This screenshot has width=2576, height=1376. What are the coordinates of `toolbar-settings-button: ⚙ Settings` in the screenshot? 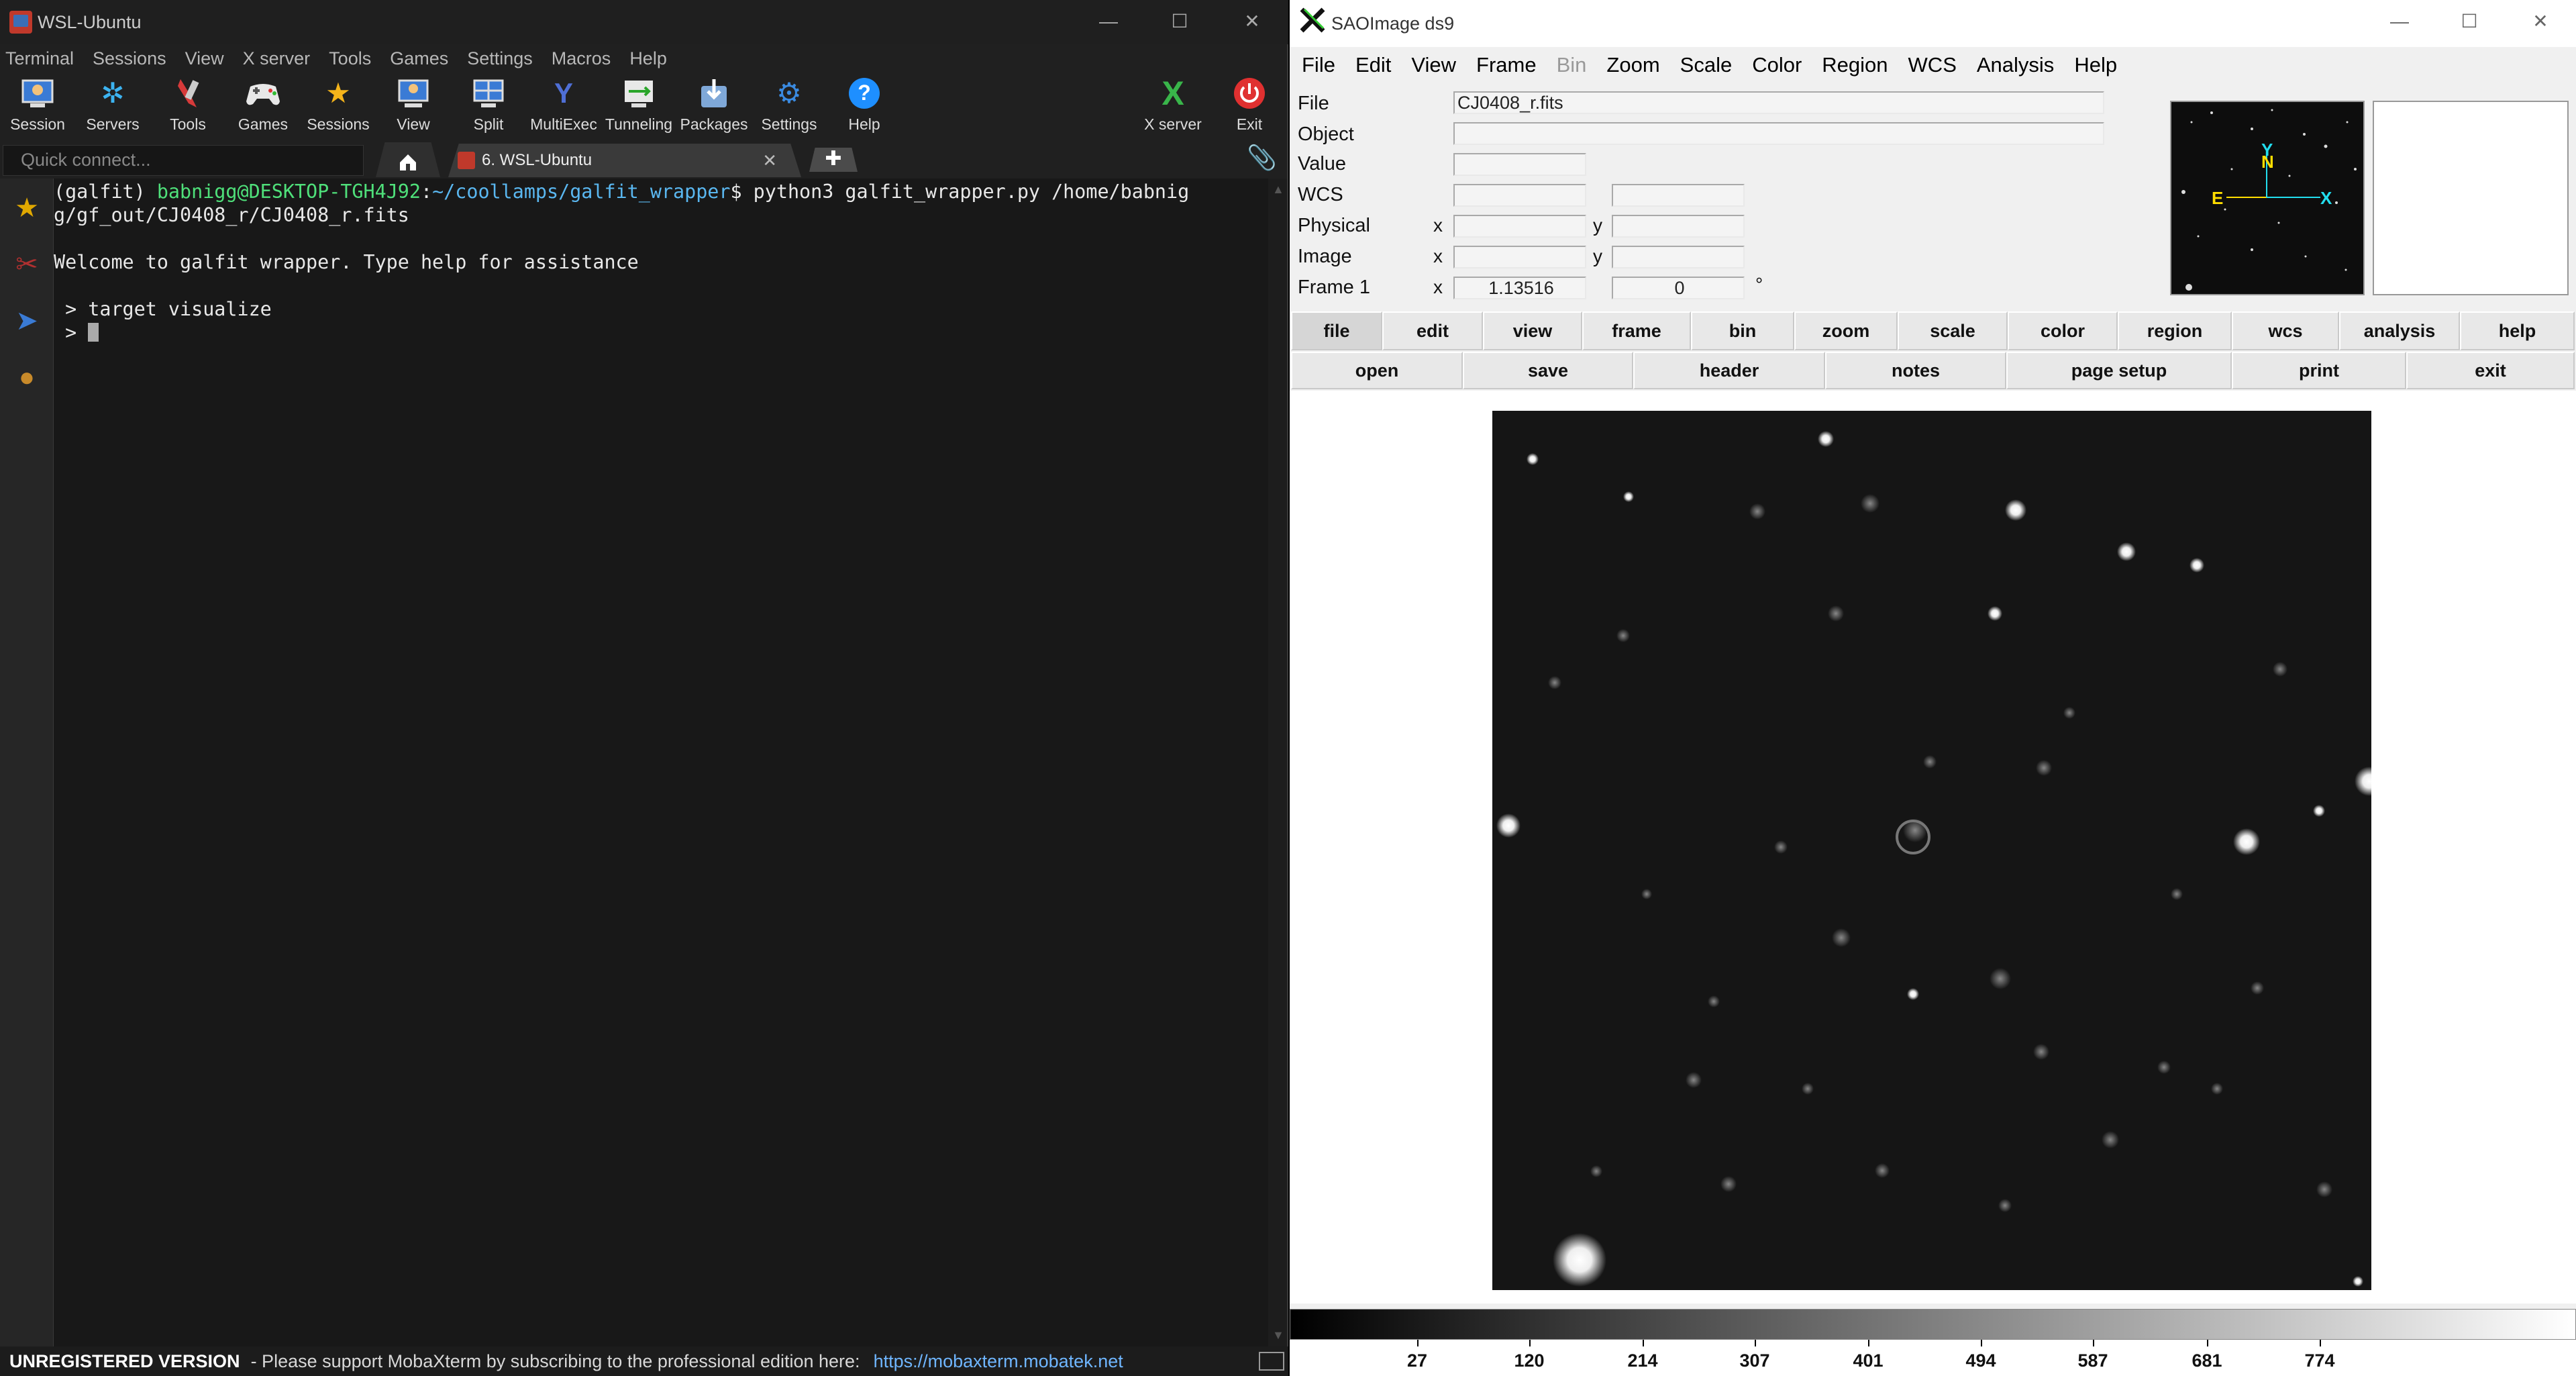 It's located at (789, 106).